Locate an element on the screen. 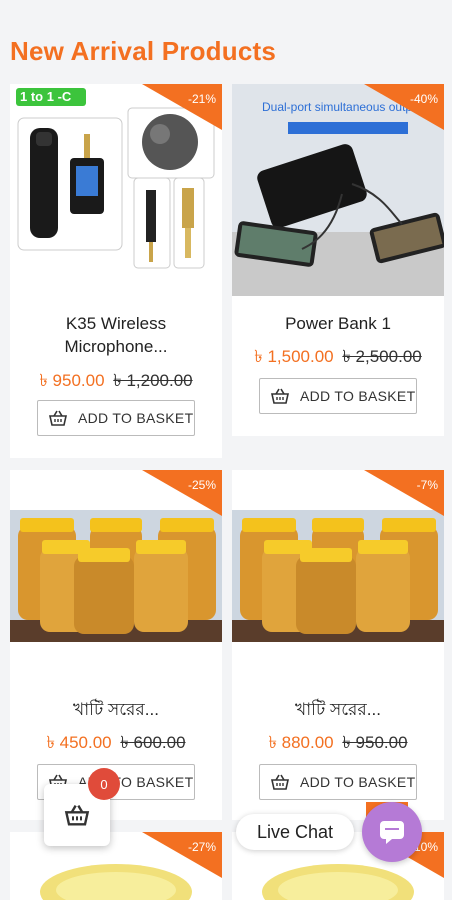  product-prices: ৳ 880.00 ৳ 950.00 is located at coordinates (338, 744).